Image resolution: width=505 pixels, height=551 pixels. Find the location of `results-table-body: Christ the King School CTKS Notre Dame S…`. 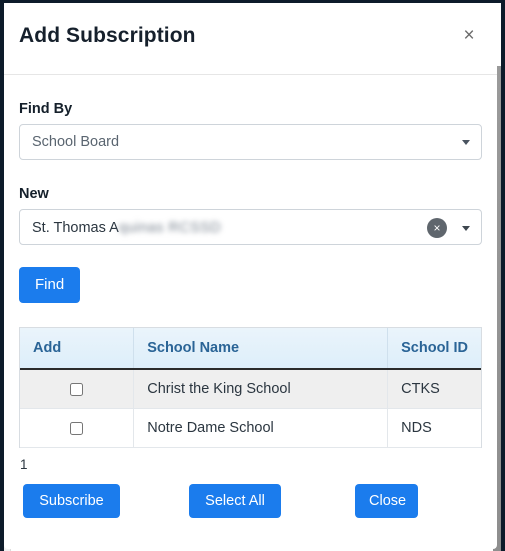

results-table-body: Christ the King School CTKS Notre Dame S… is located at coordinates (250, 408).